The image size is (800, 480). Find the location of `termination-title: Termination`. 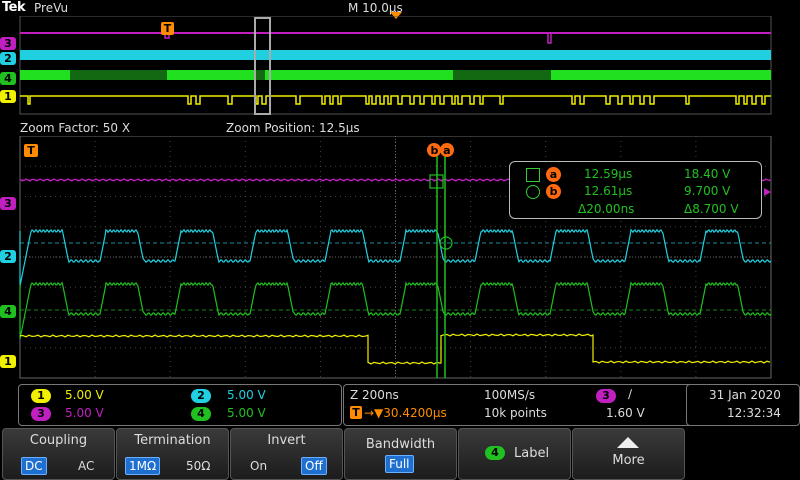

termination-title: Termination is located at coordinates (172, 440).